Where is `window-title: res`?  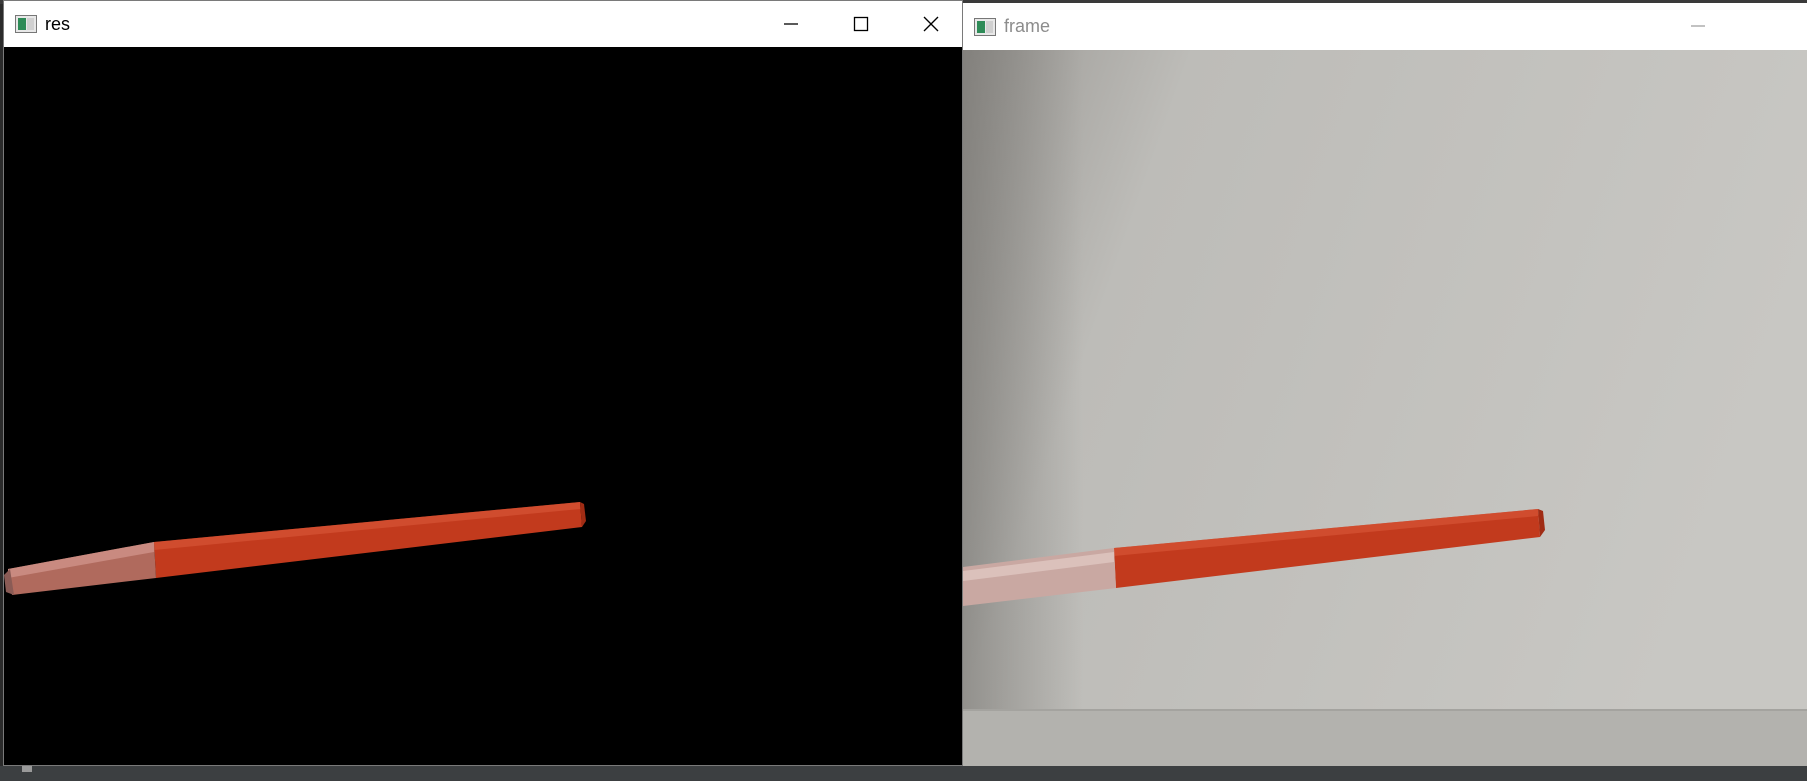 window-title: res is located at coordinates (58, 23).